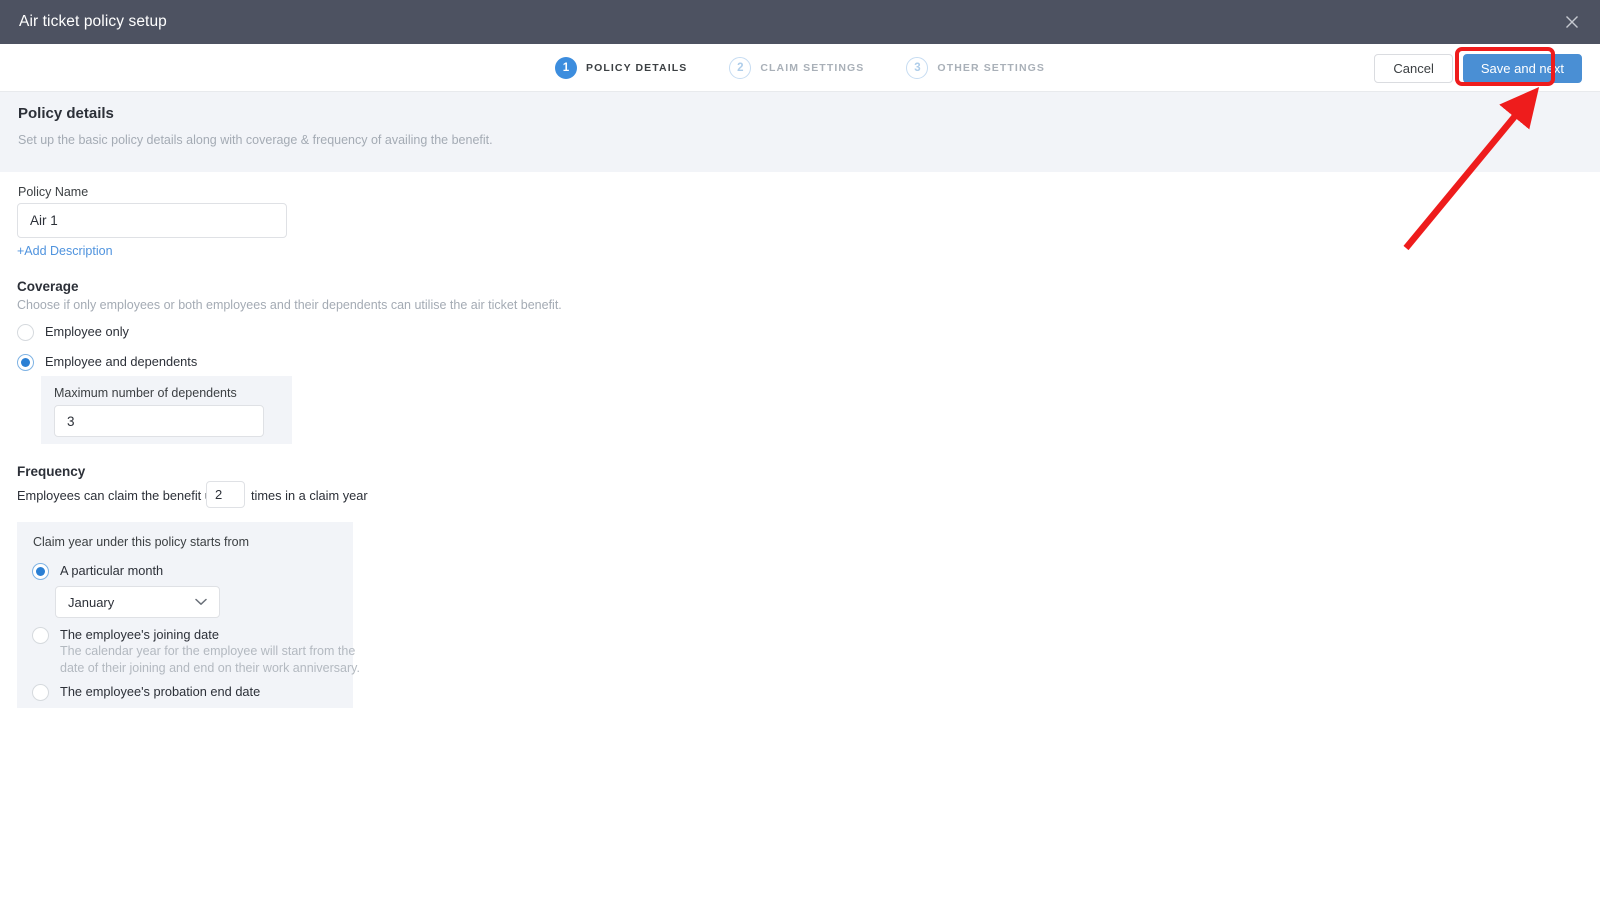  Describe the element at coordinates (65, 251) in the screenshot. I see `add-description-link: +Add Description` at that location.